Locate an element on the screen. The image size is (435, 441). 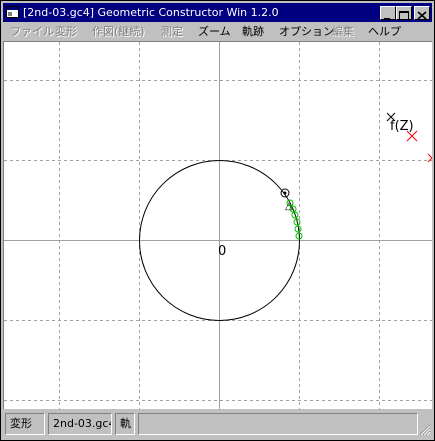
minimize-button is located at coordinates (388, 13).